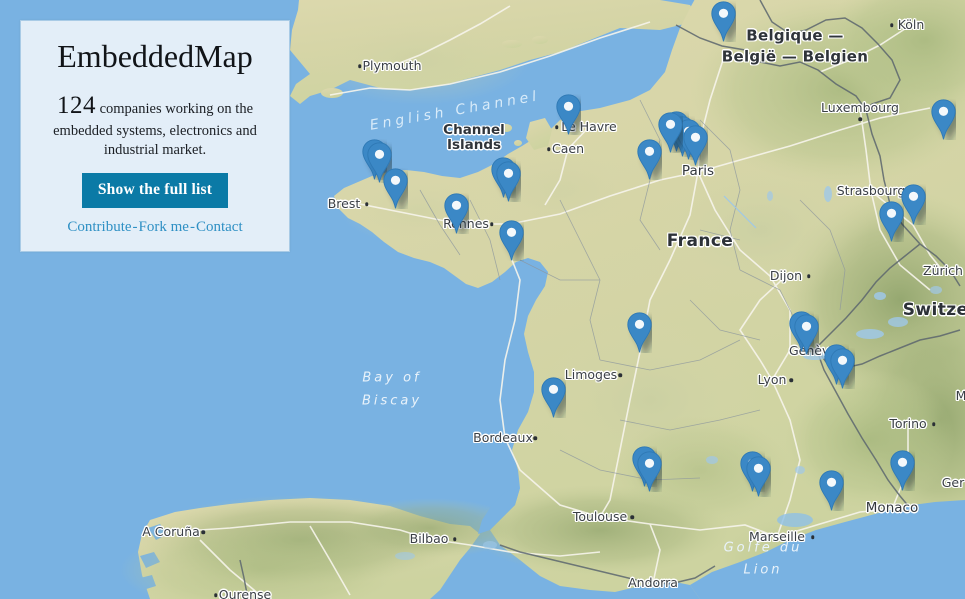 Image resolution: width=965 pixels, height=599 pixels. What do you see at coordinates (943, 119) in the screenshot?
I see `marker-metz` at bounding box center [943, 119].